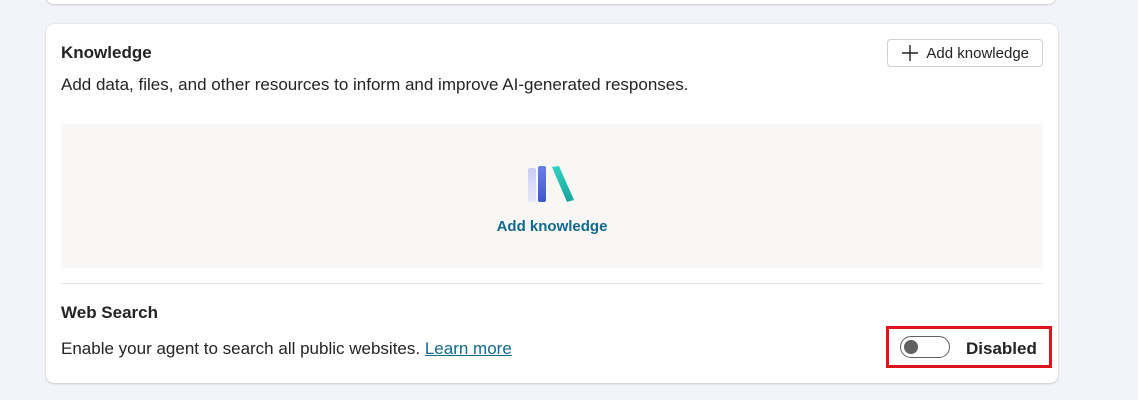 This screenshot has height=400, width=1138. Describe the element at coordinates (910, 53) in the screenshot. I see `plus-icon` at that location.